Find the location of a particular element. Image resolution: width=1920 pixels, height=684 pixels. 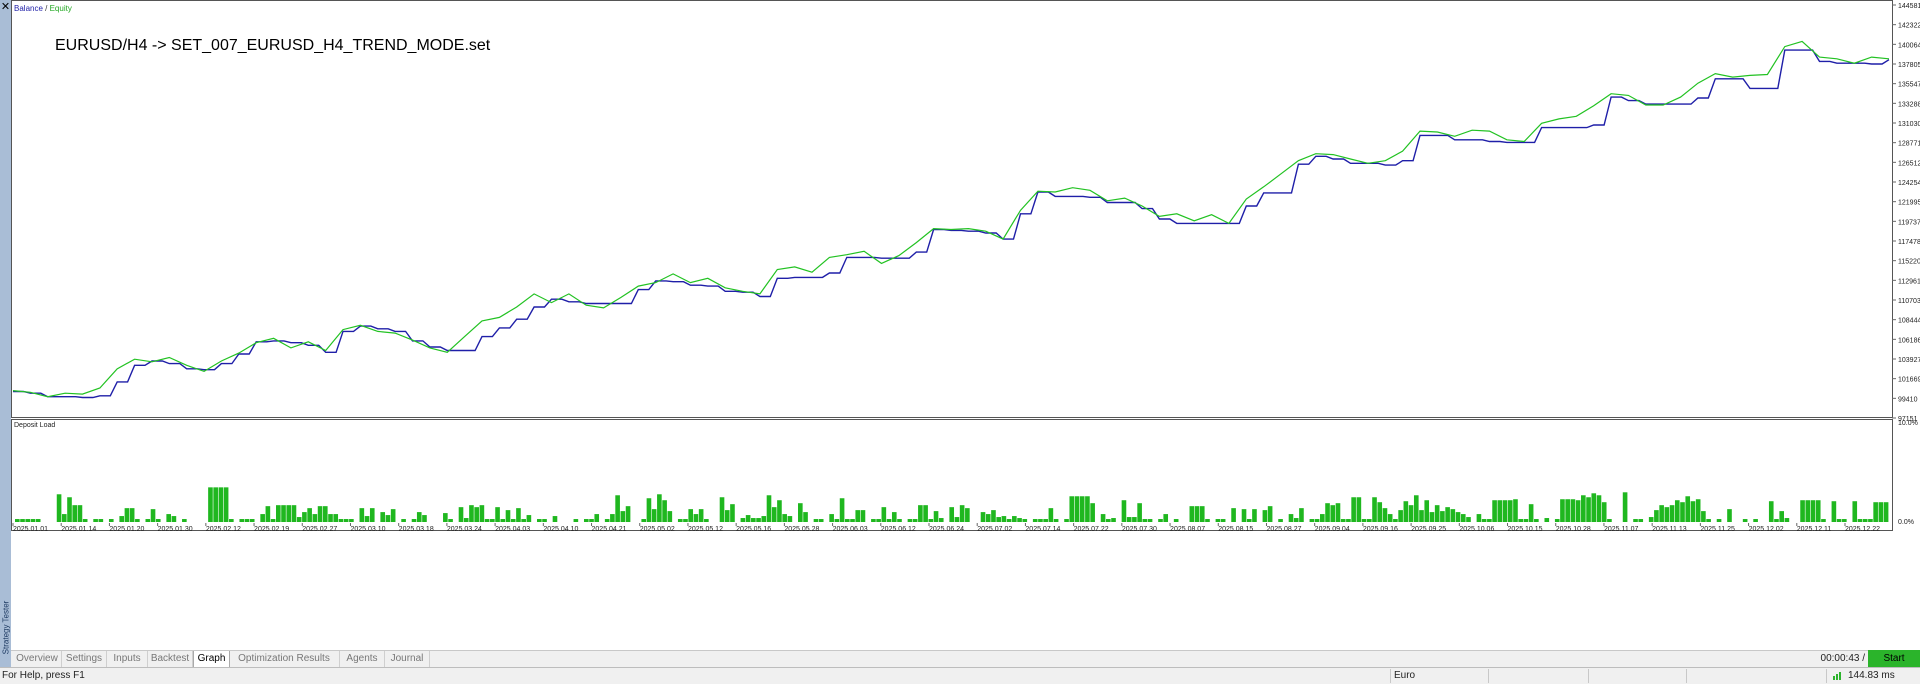

x-axis-tick-label: 2025.12.11 is located at coordinates (1814, 529).